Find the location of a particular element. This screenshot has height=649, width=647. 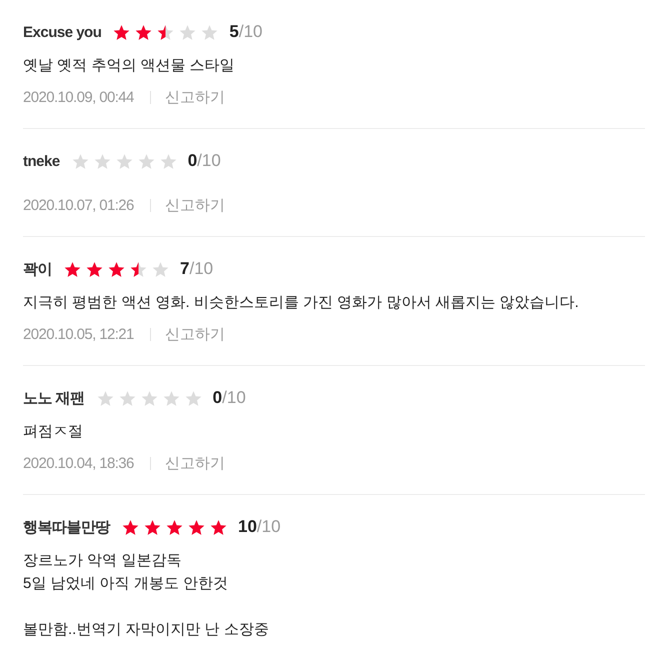

reviewer-name: tneke is located at coordinates (41, 161).